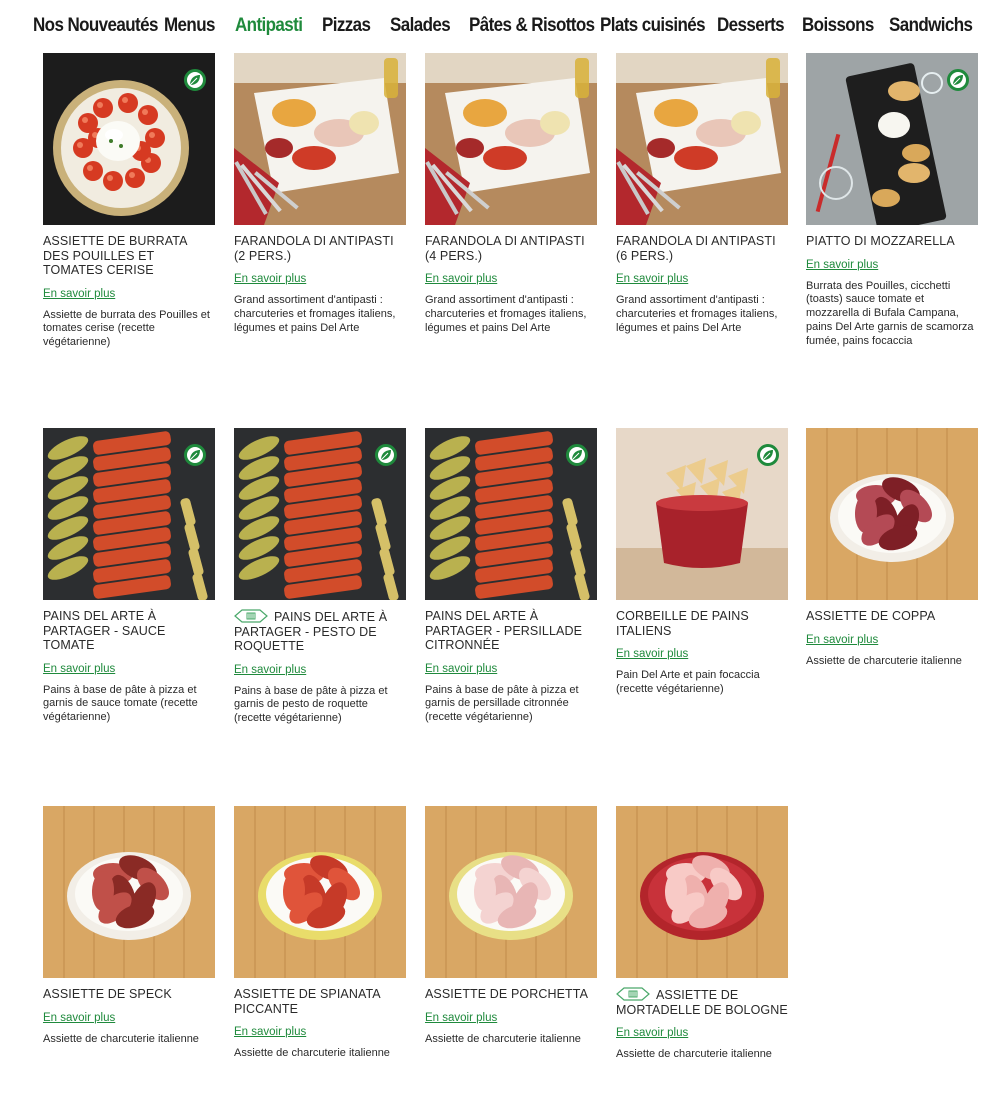  I want to click on product-title: FARANDOLA DI ANTIPASTI (2 PERS.), so click(320, 248).